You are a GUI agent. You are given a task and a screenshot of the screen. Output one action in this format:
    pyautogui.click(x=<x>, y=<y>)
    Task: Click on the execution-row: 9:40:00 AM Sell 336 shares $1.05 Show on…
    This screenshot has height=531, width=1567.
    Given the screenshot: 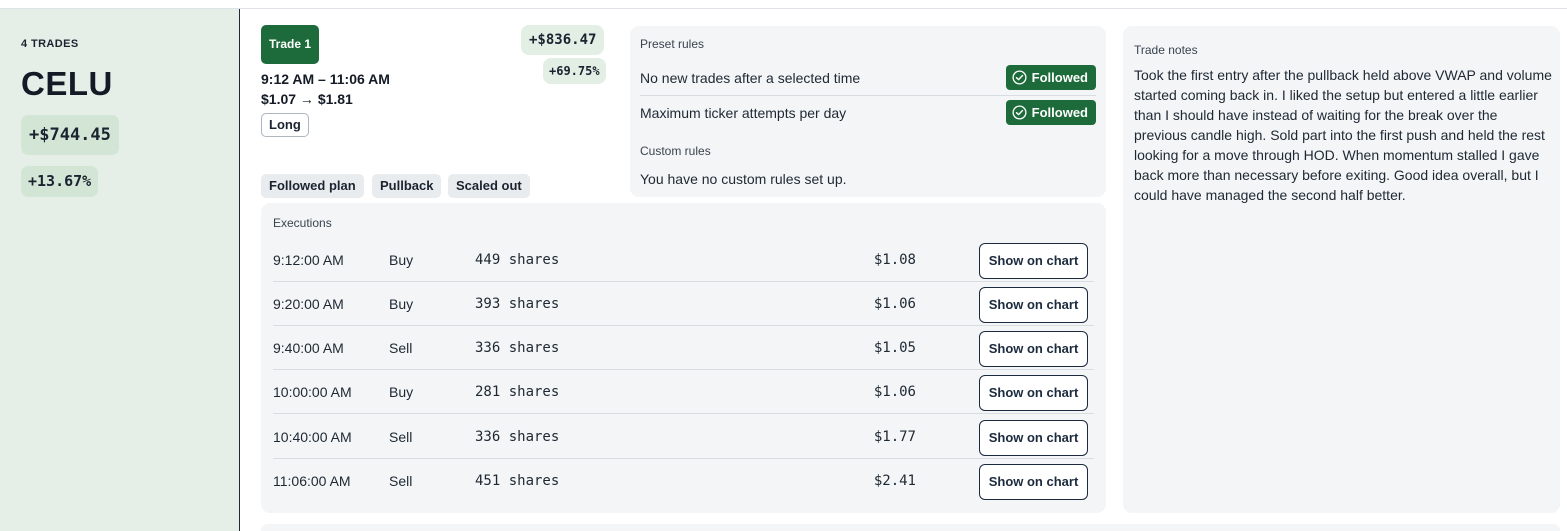 What is the action you would take?
    pyautogui.click(x=677, y=348)
    